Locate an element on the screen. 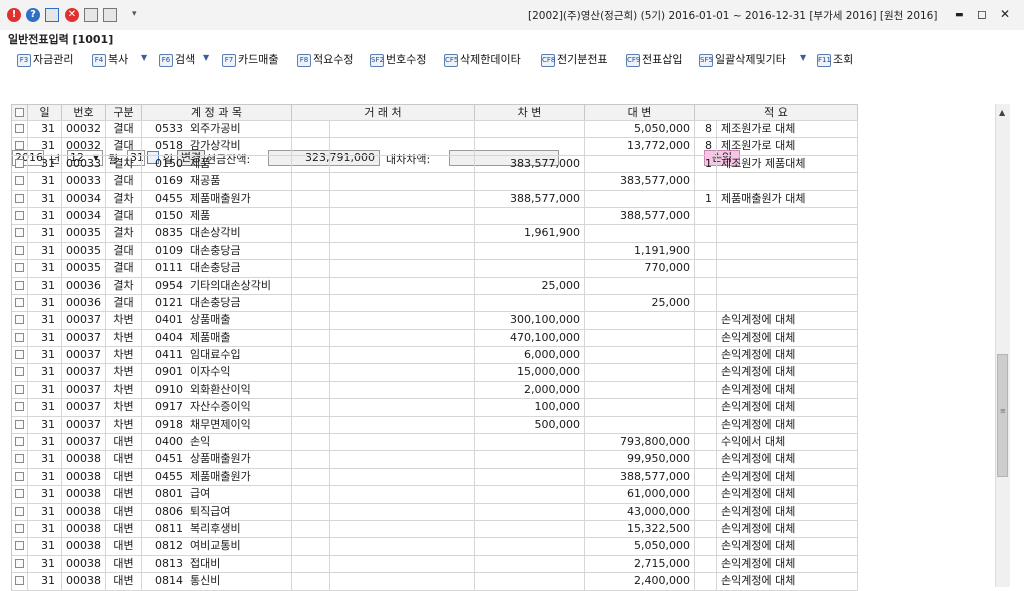  table-row: 31 00037 차변 0401 상품매출 300,100,000 손익계정에 대체 is located at coordinates (435, 321).